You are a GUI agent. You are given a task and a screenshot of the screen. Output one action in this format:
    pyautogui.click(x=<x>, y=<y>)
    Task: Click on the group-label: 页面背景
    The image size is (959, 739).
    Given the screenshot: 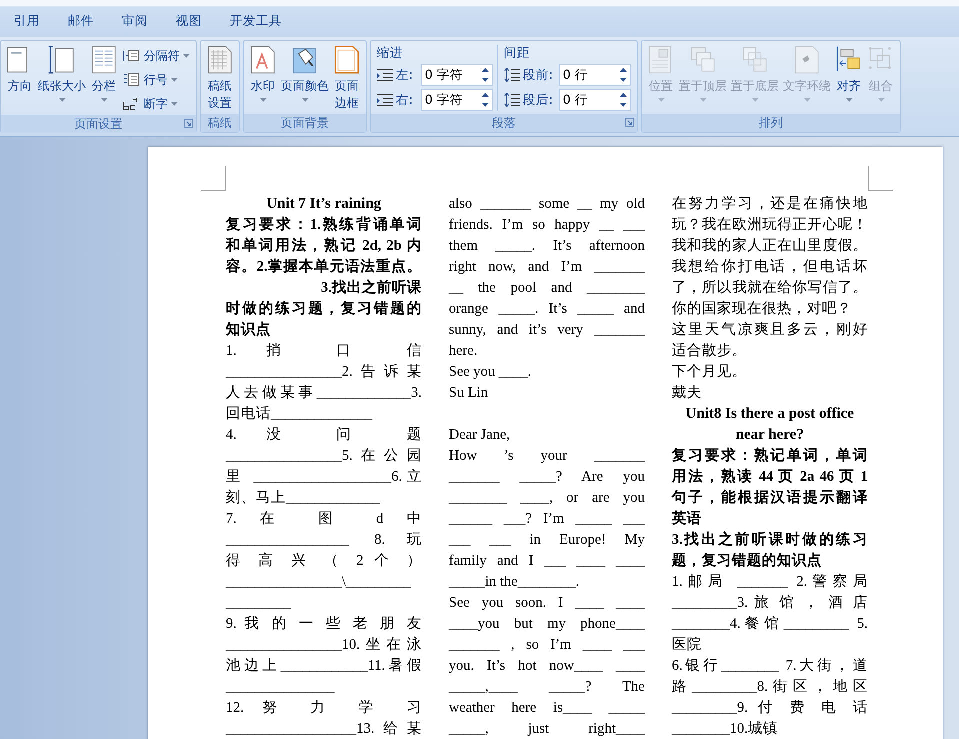 What is the action you would take?
    pyautogui.click(x=305, y=123)
    